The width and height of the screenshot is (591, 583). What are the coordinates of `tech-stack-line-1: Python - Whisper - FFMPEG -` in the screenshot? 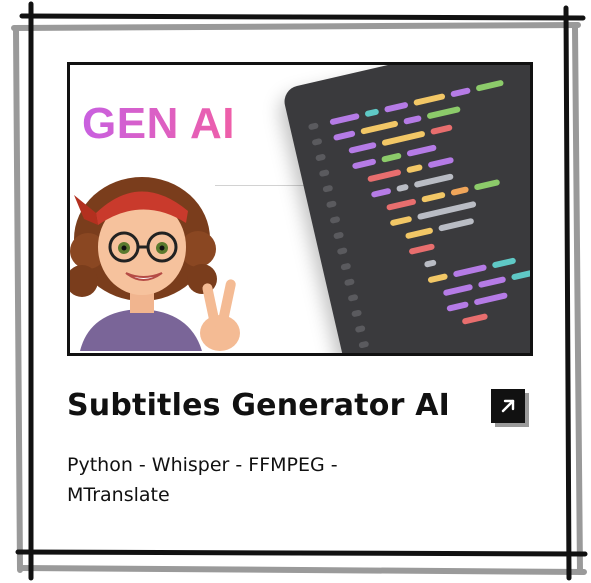 It's located at (202, 465).